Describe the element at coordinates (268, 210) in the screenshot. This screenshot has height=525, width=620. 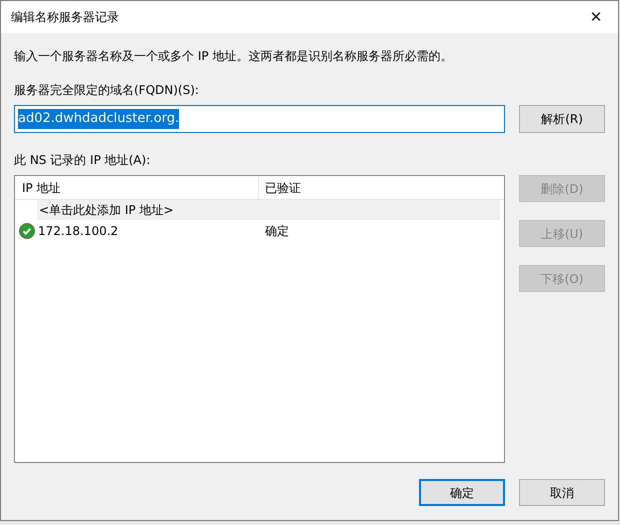
I see `add-ip-row: <单击此处添加 IP 地址>` at that location.